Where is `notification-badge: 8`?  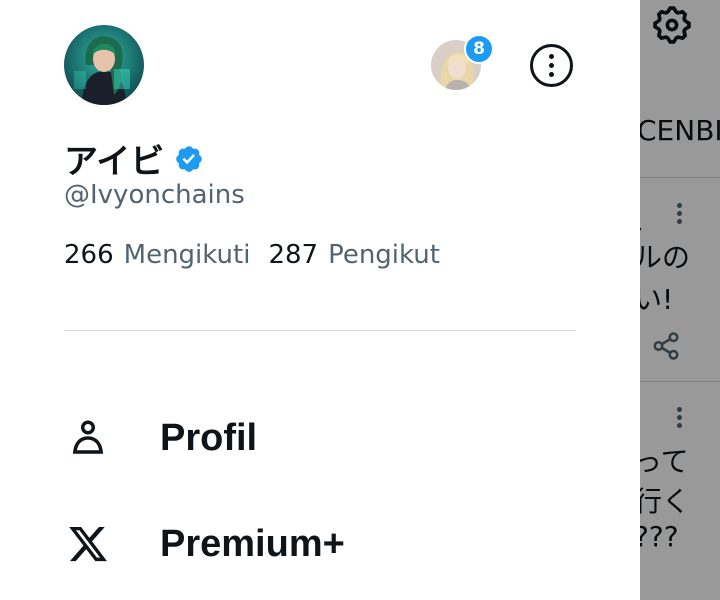 notification-badge: 8 is located at coordinates (479, 49).